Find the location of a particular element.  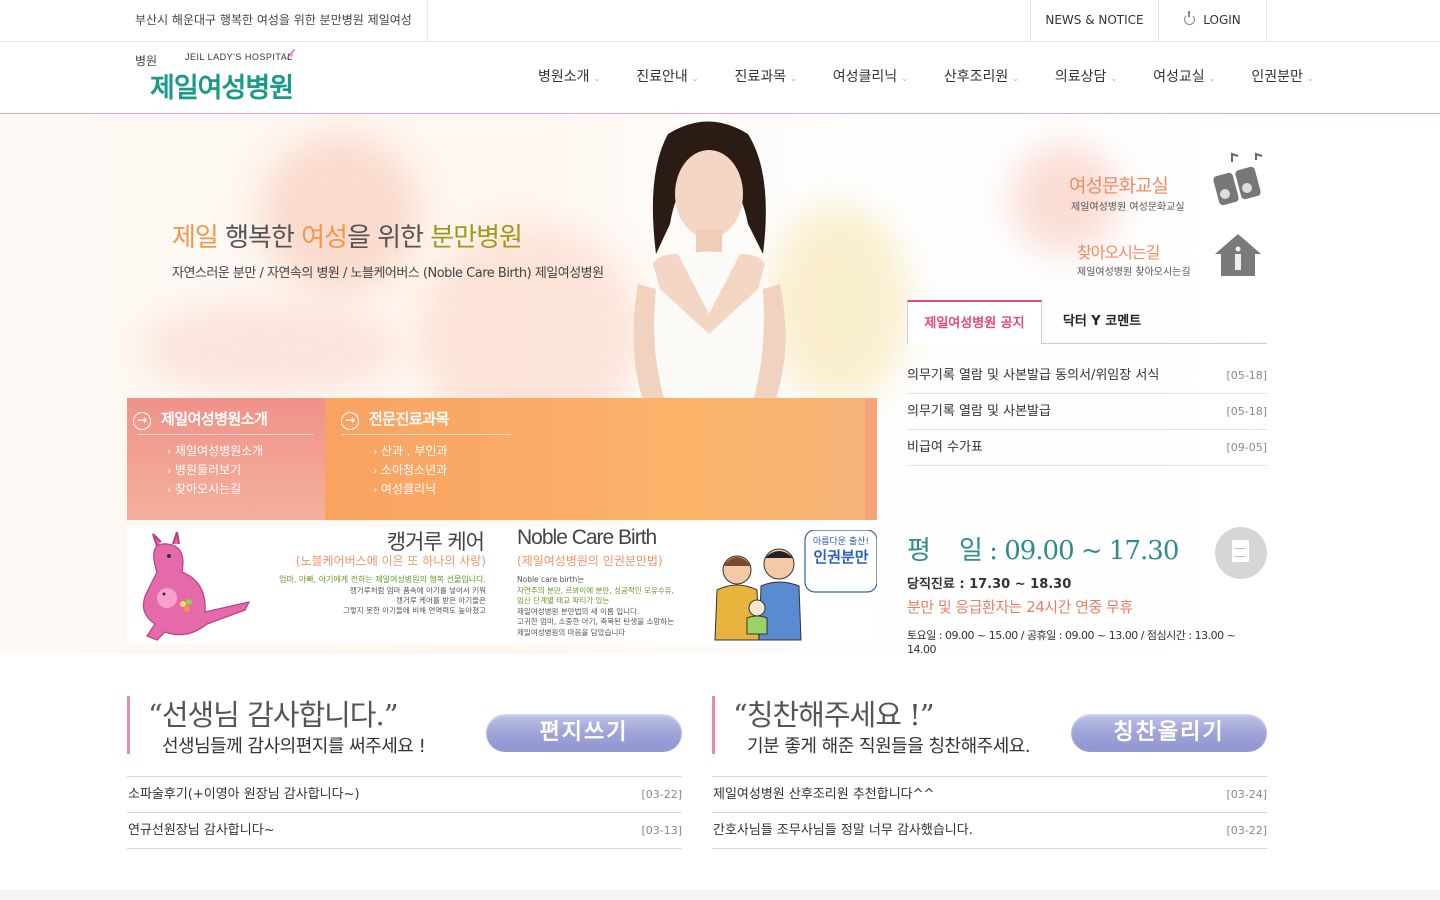

nav-label: 산후조리원 is located at coordinates (976, 77).